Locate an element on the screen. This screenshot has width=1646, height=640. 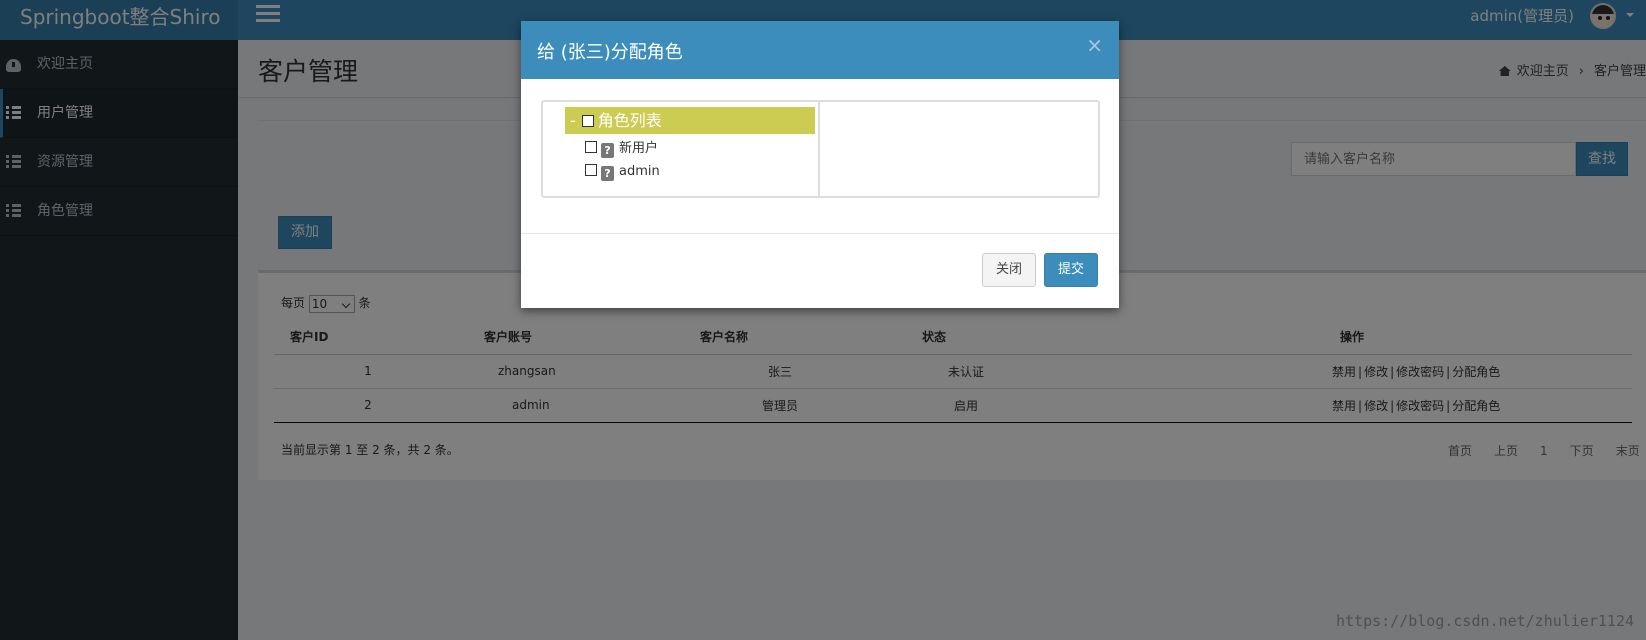
tree-node-child: ? admin is located at coordinates (622, 172).